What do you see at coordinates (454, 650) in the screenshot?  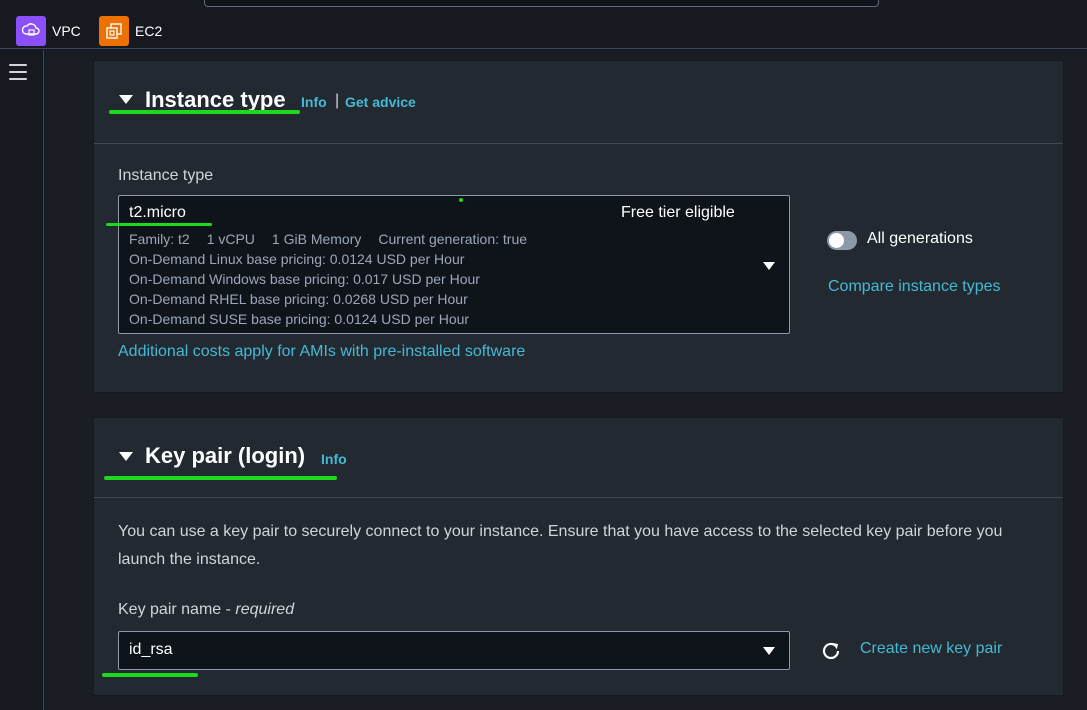 I see `key-pair-select: id_rsa` at bounding box center [454, 650].